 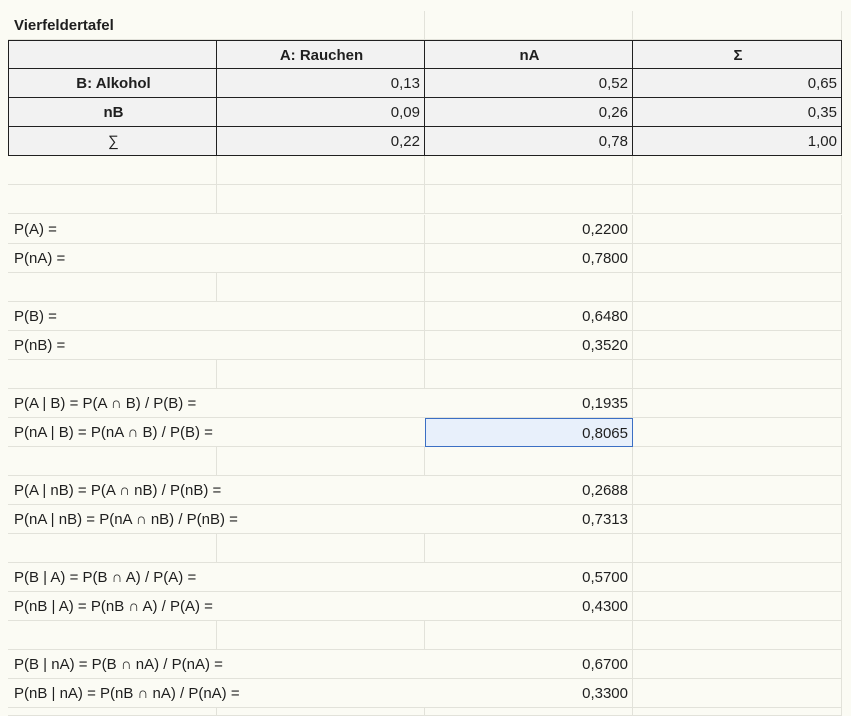 What do you see at coordinates (737, 141) in the screenshot?
I see `table-cell: 1,00` at bounding box center [737, 141].